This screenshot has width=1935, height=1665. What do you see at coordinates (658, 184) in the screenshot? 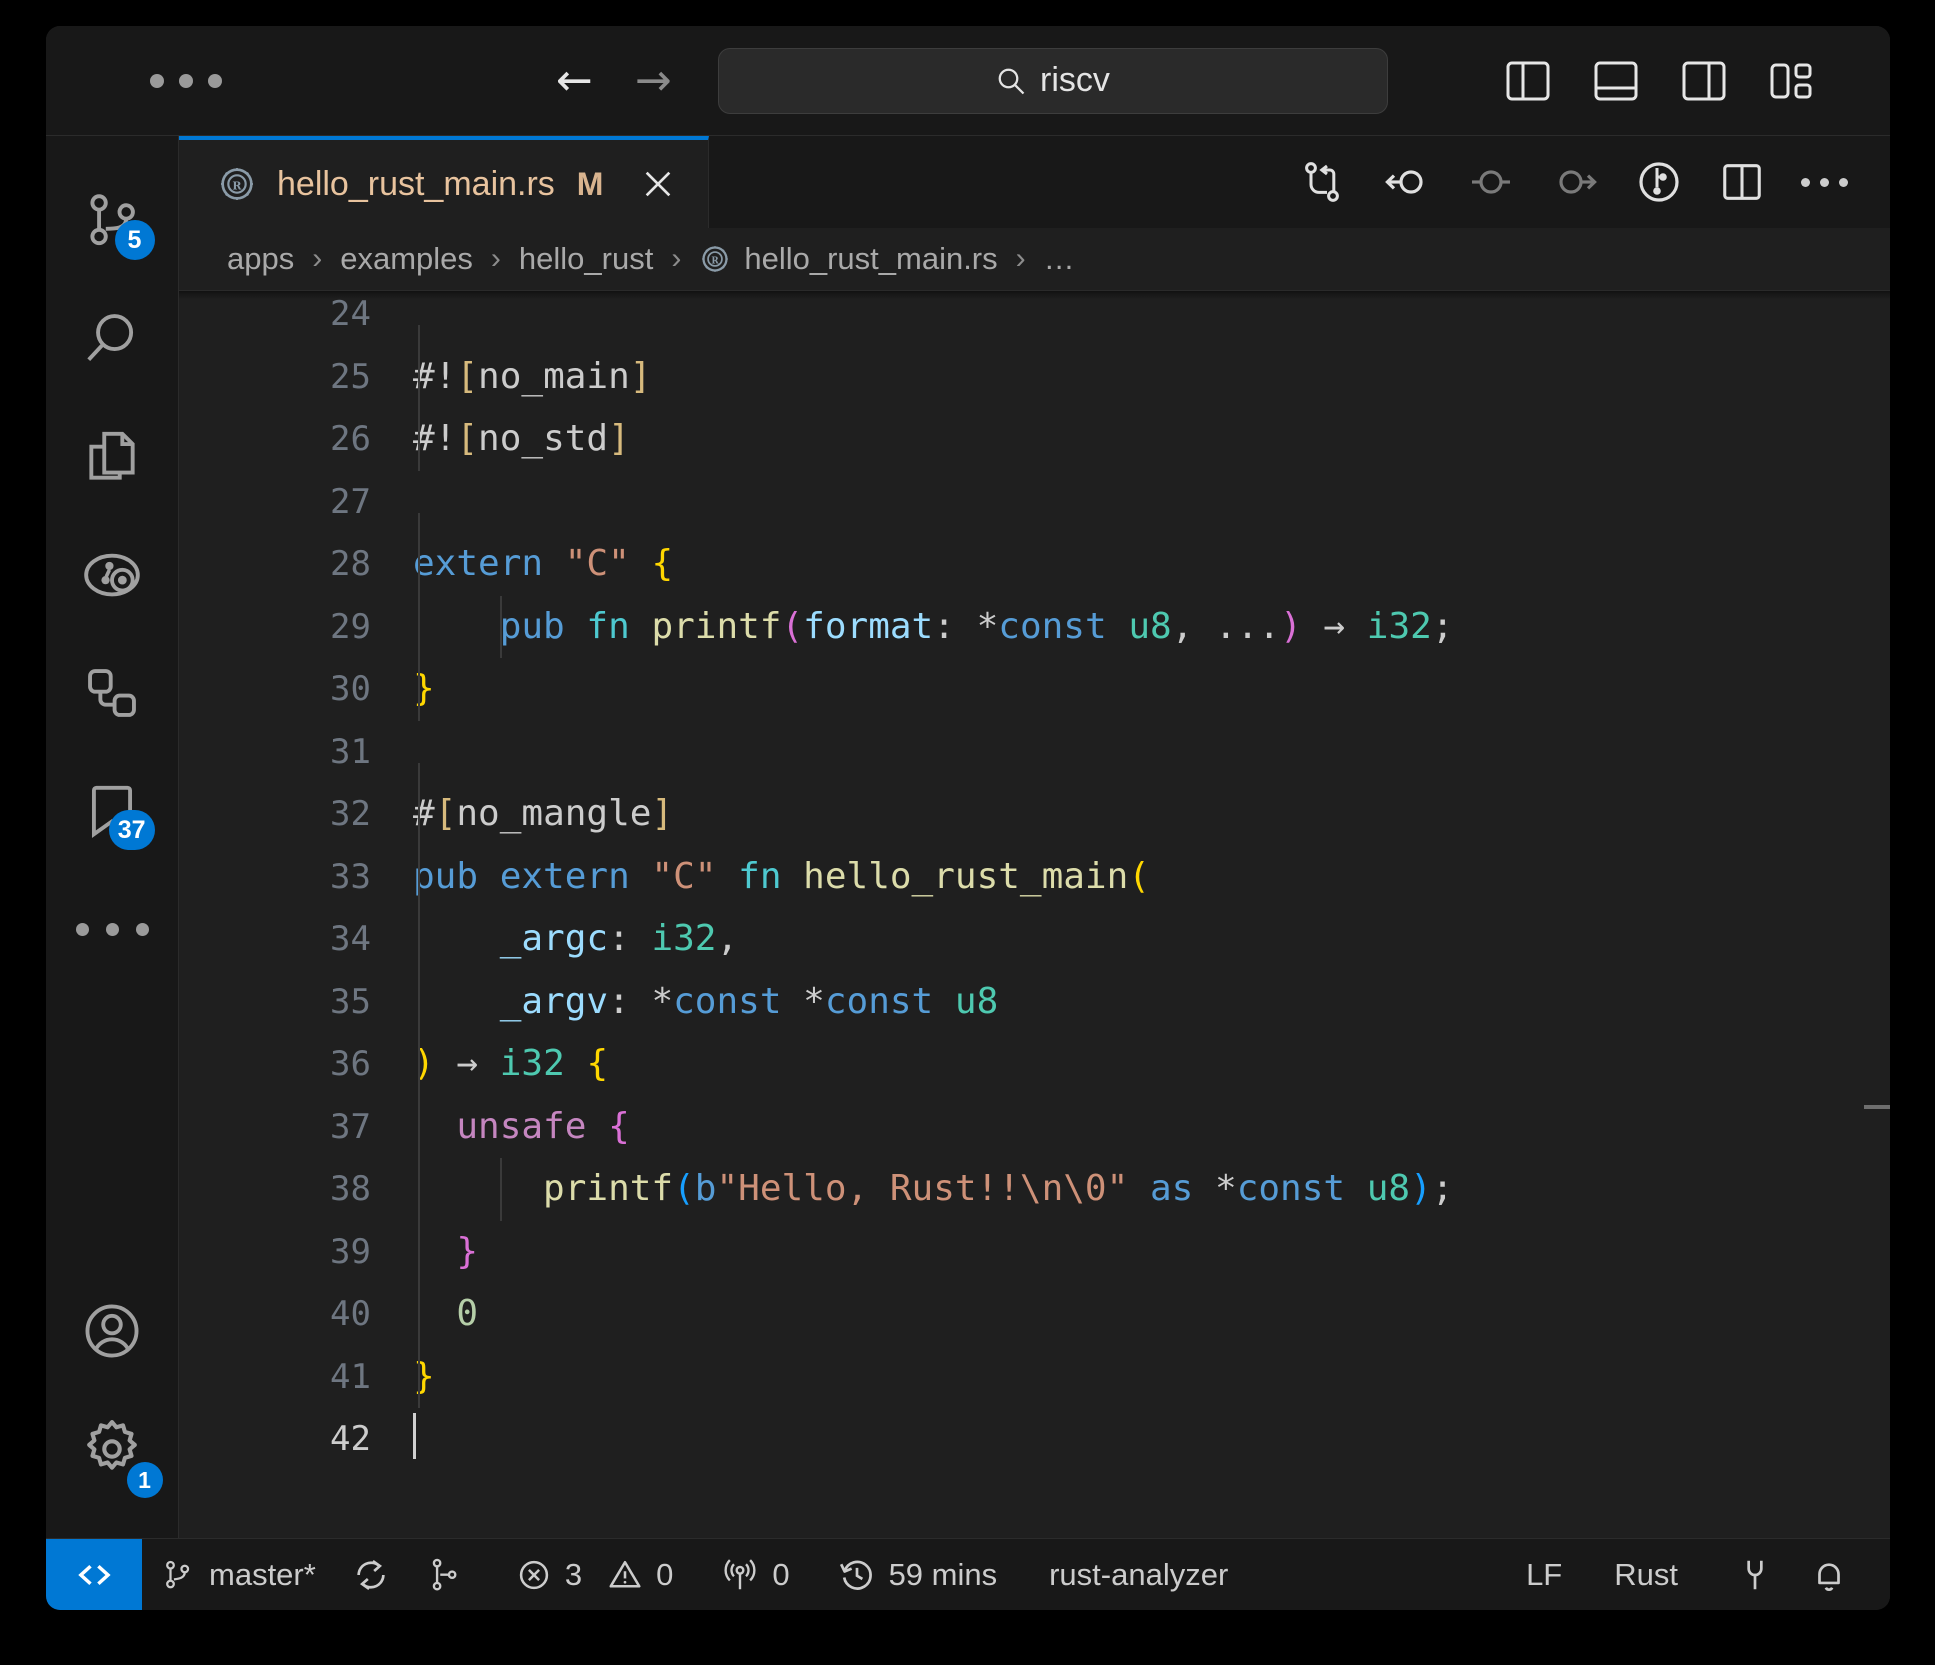
I see `close-icon` at bounding box center [658, 184].